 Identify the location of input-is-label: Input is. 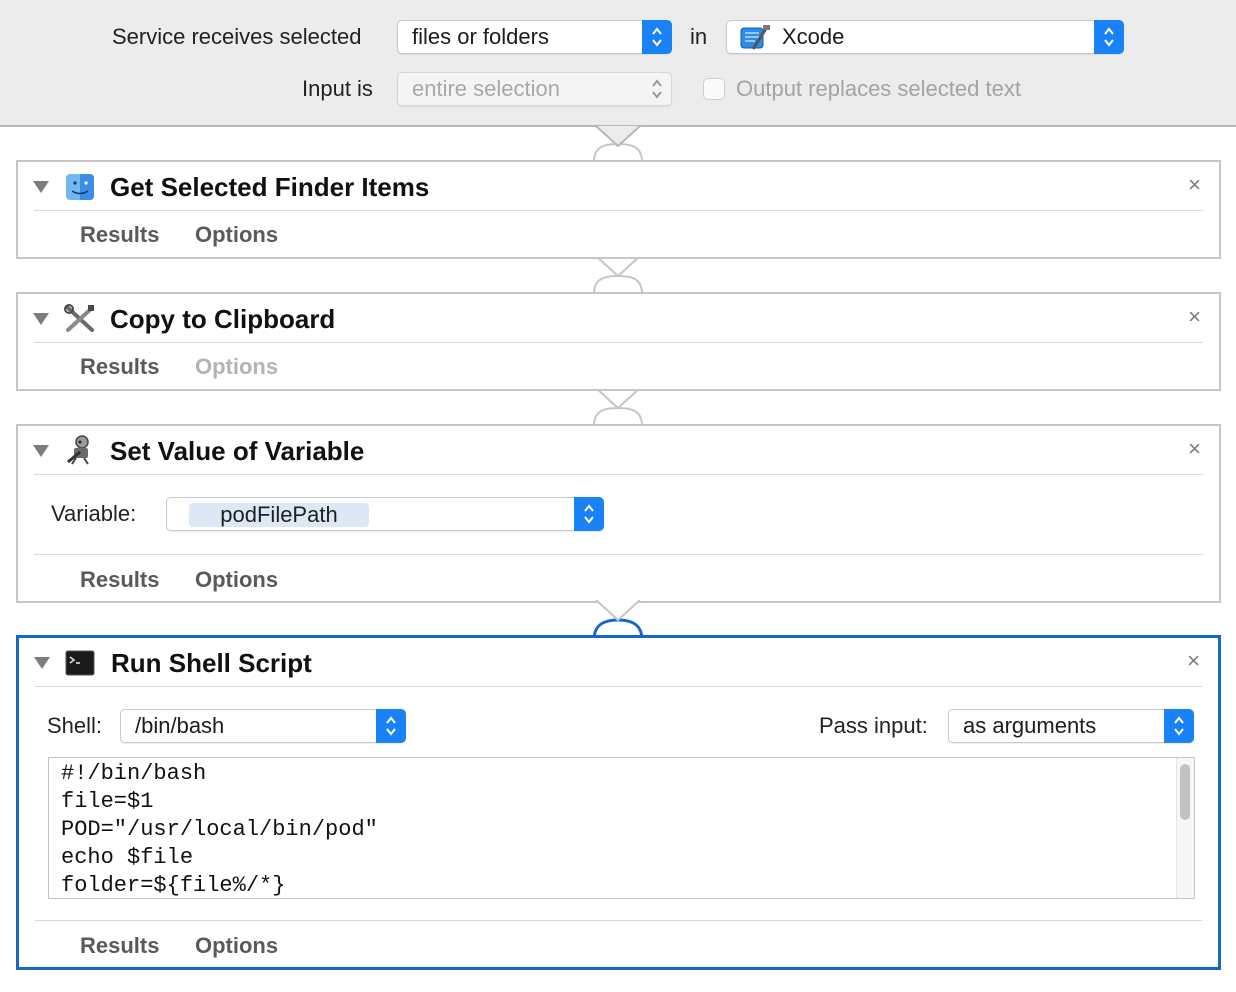
(337, 88).